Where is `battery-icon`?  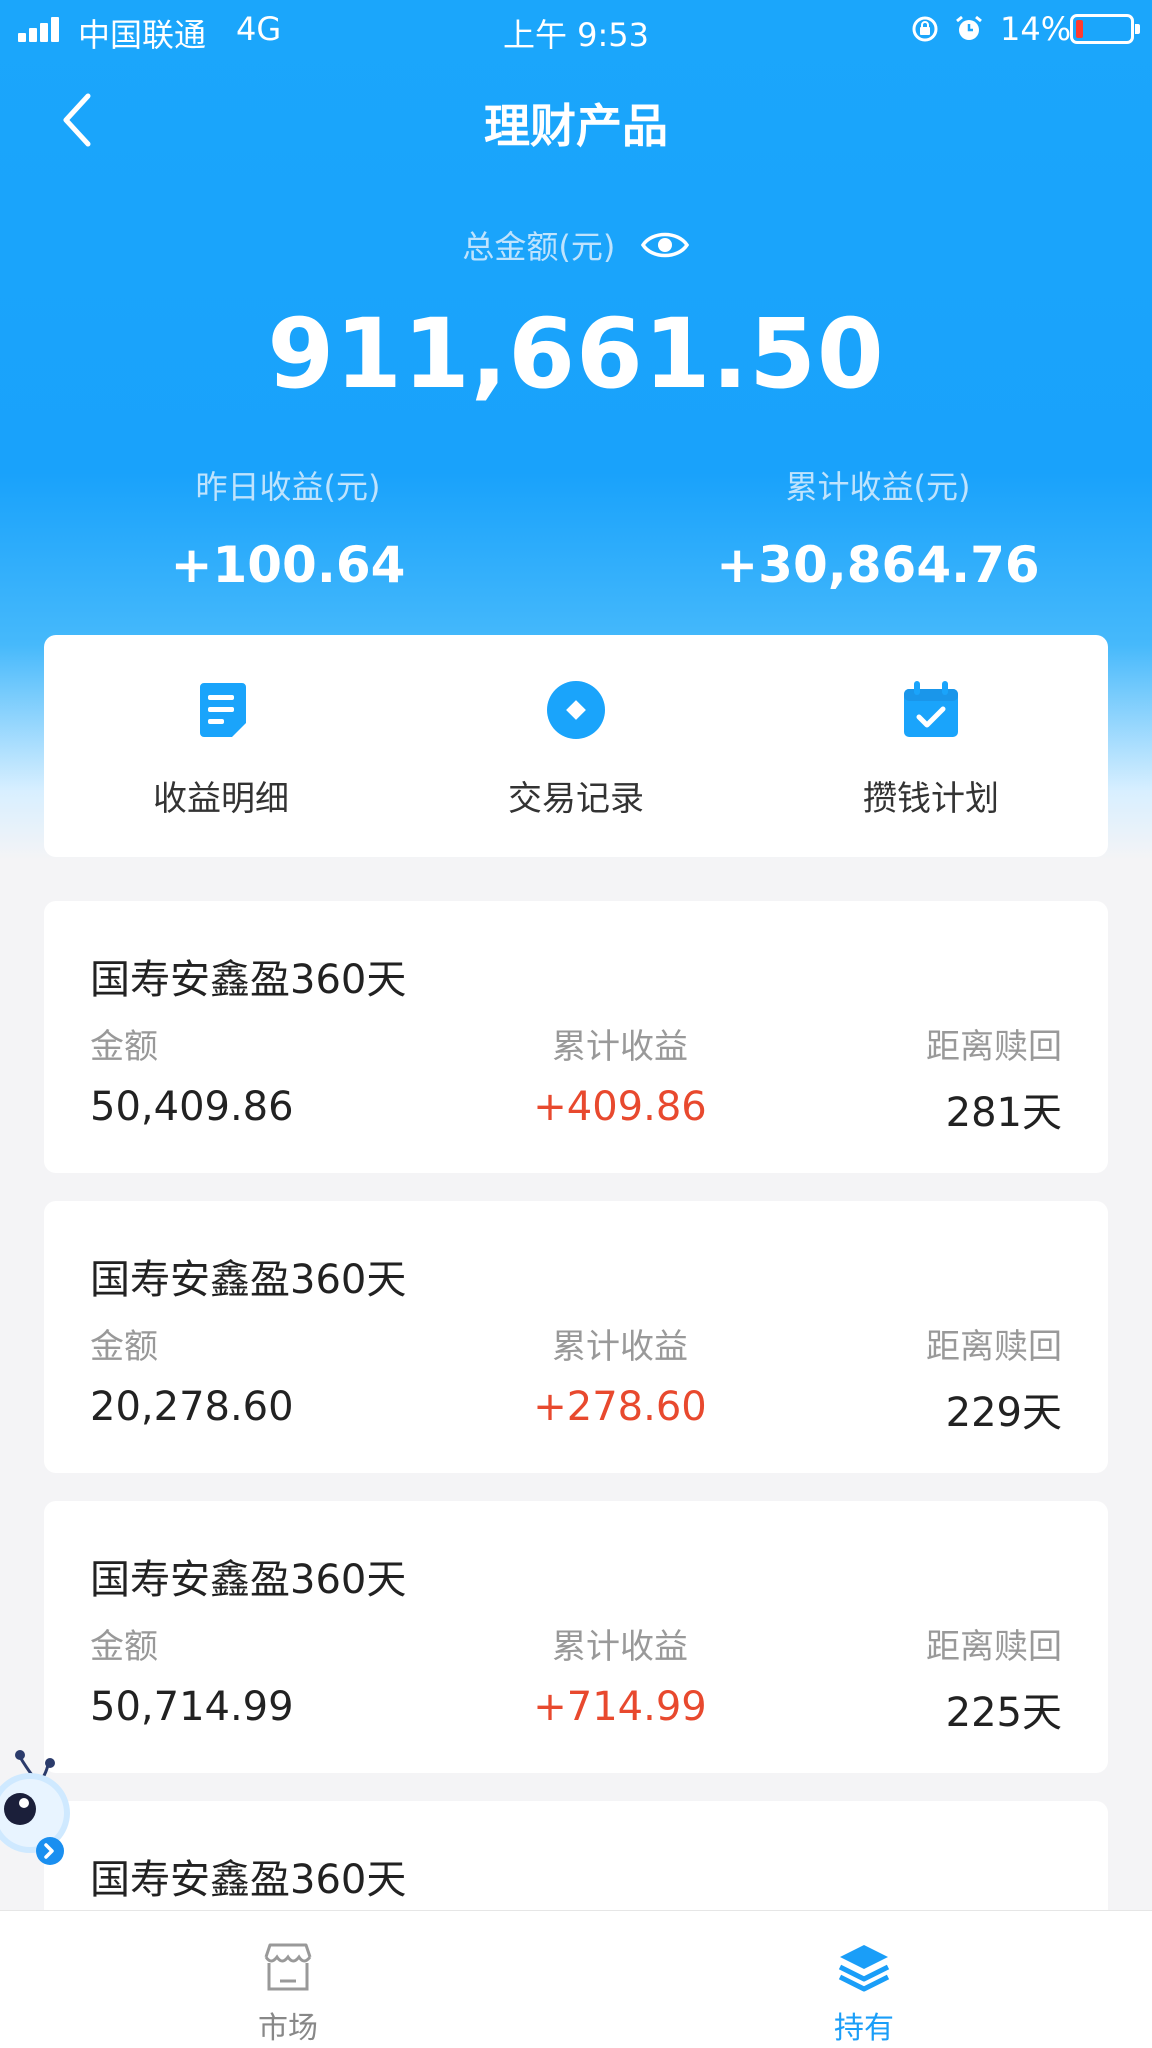
battery-icon is located at coordinates (1105, 29).